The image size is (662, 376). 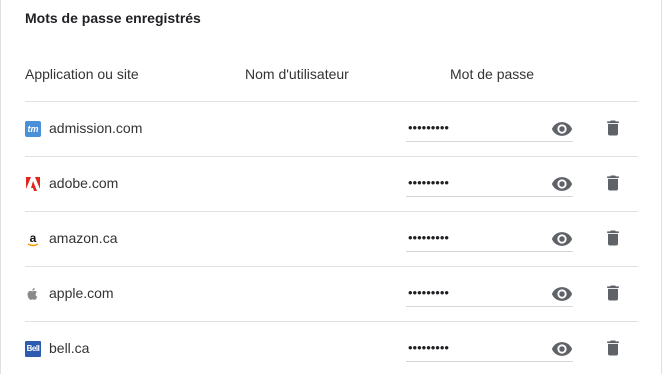 What do you see at coordinates (81, 293) in the screenshot?
I see `site-name: apple.com` at bounding box center [81, 293].